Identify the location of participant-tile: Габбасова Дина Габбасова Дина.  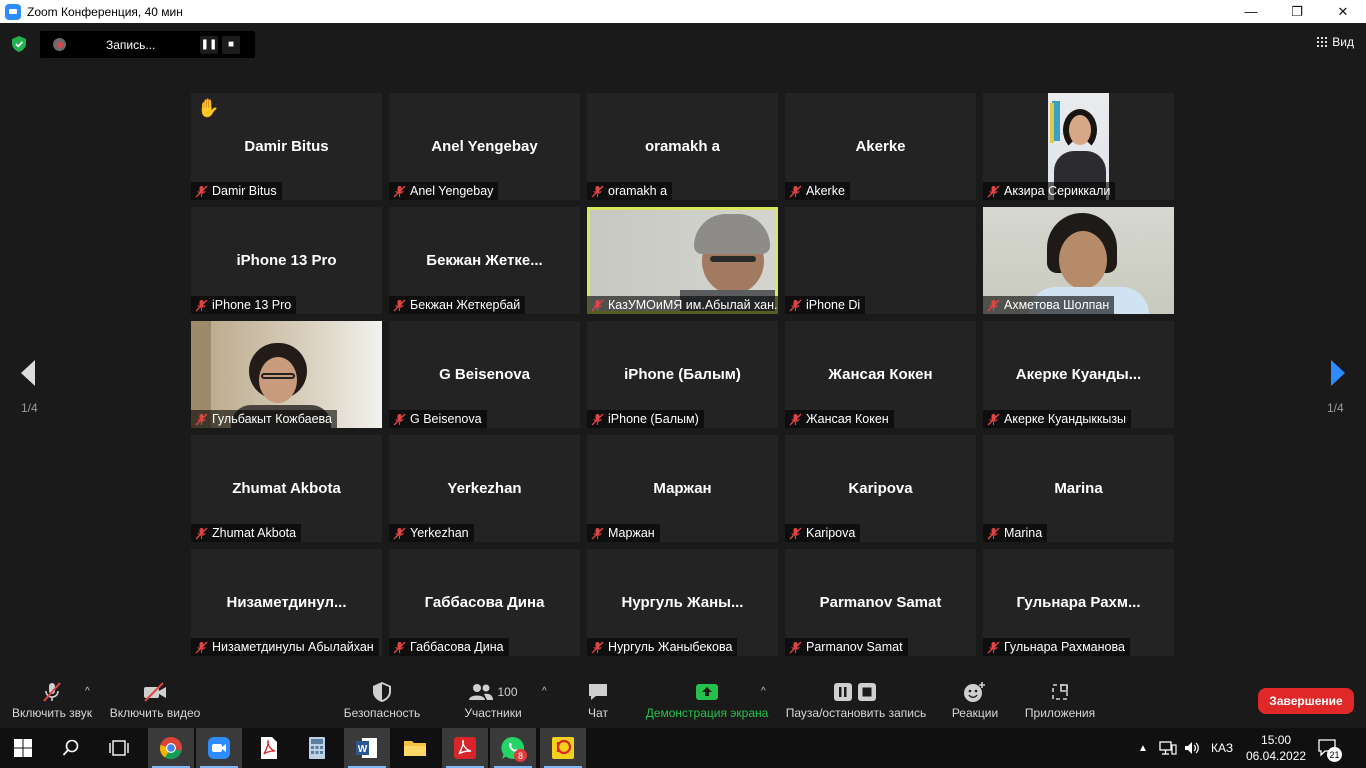
(484, 602).